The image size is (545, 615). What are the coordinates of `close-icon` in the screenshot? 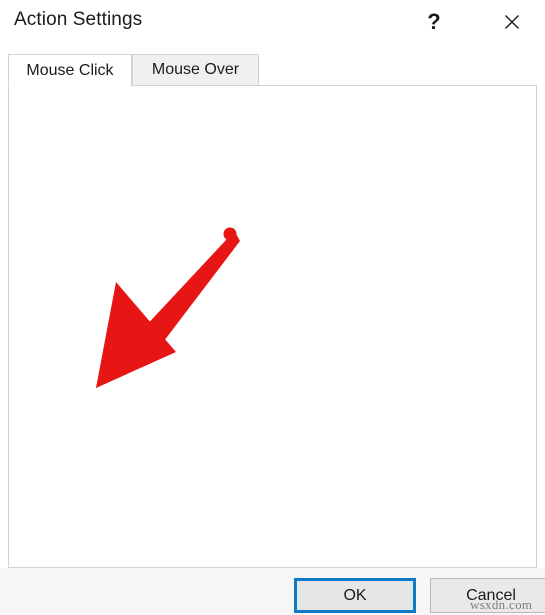 It's located at (512, 22).